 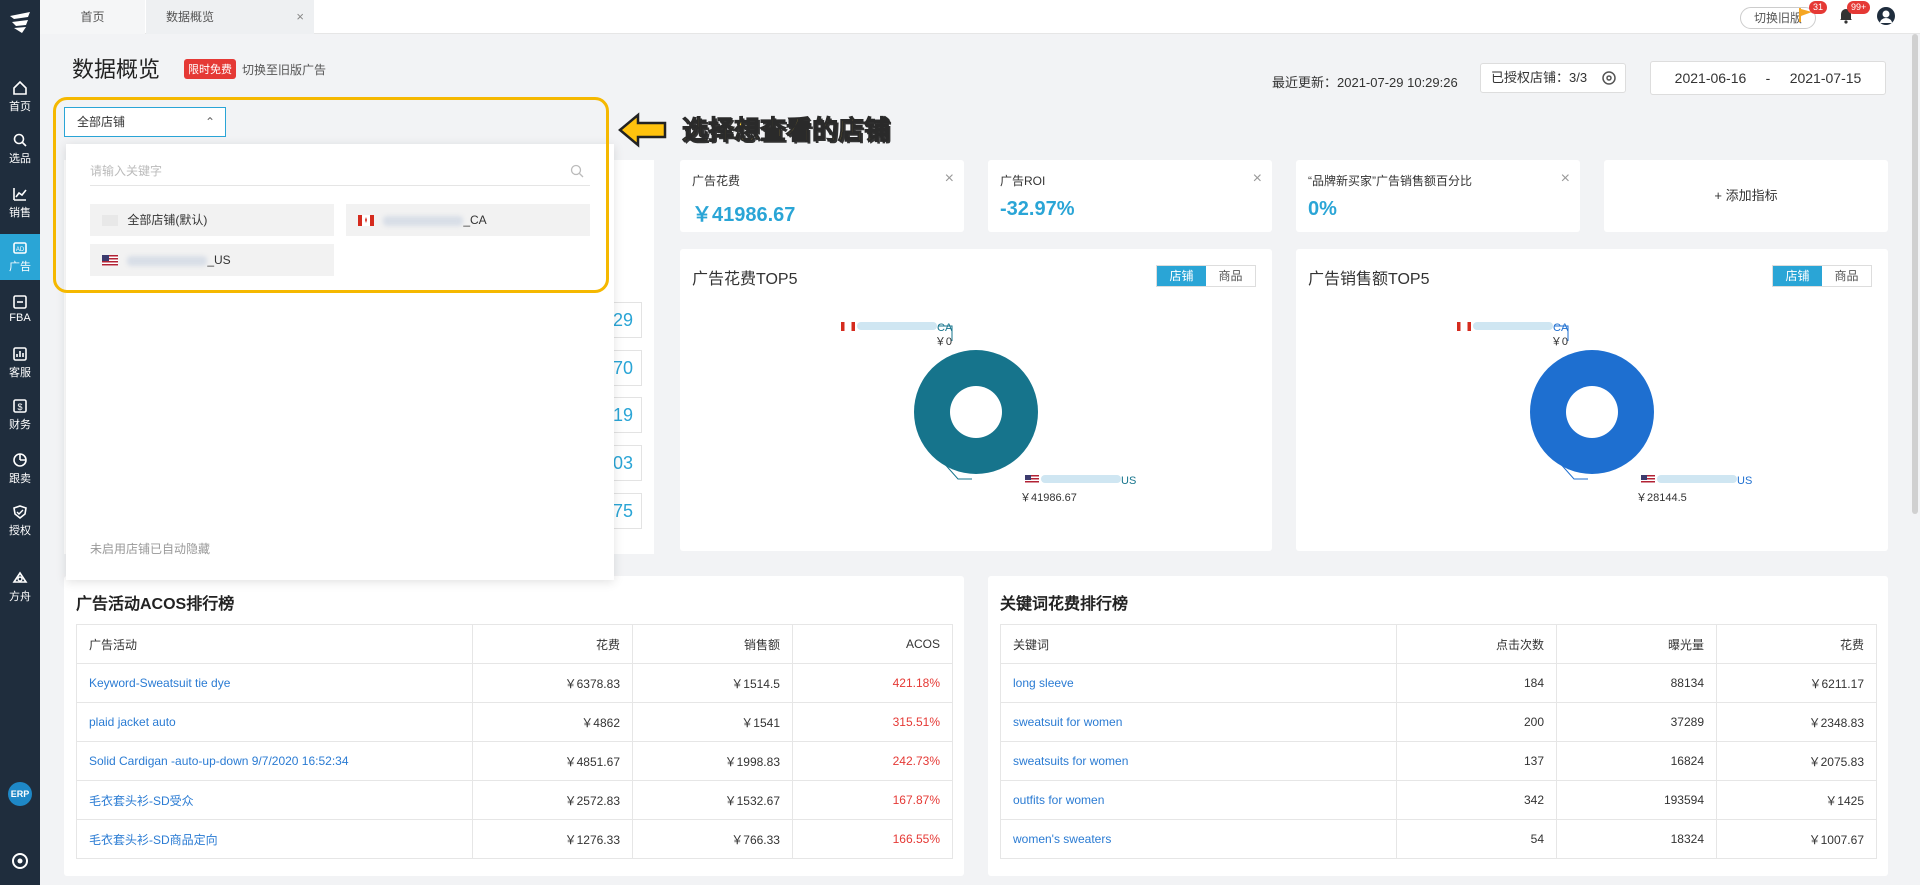 I want to click on table-cell: ￥1514.5, so click(x=712, y=683).